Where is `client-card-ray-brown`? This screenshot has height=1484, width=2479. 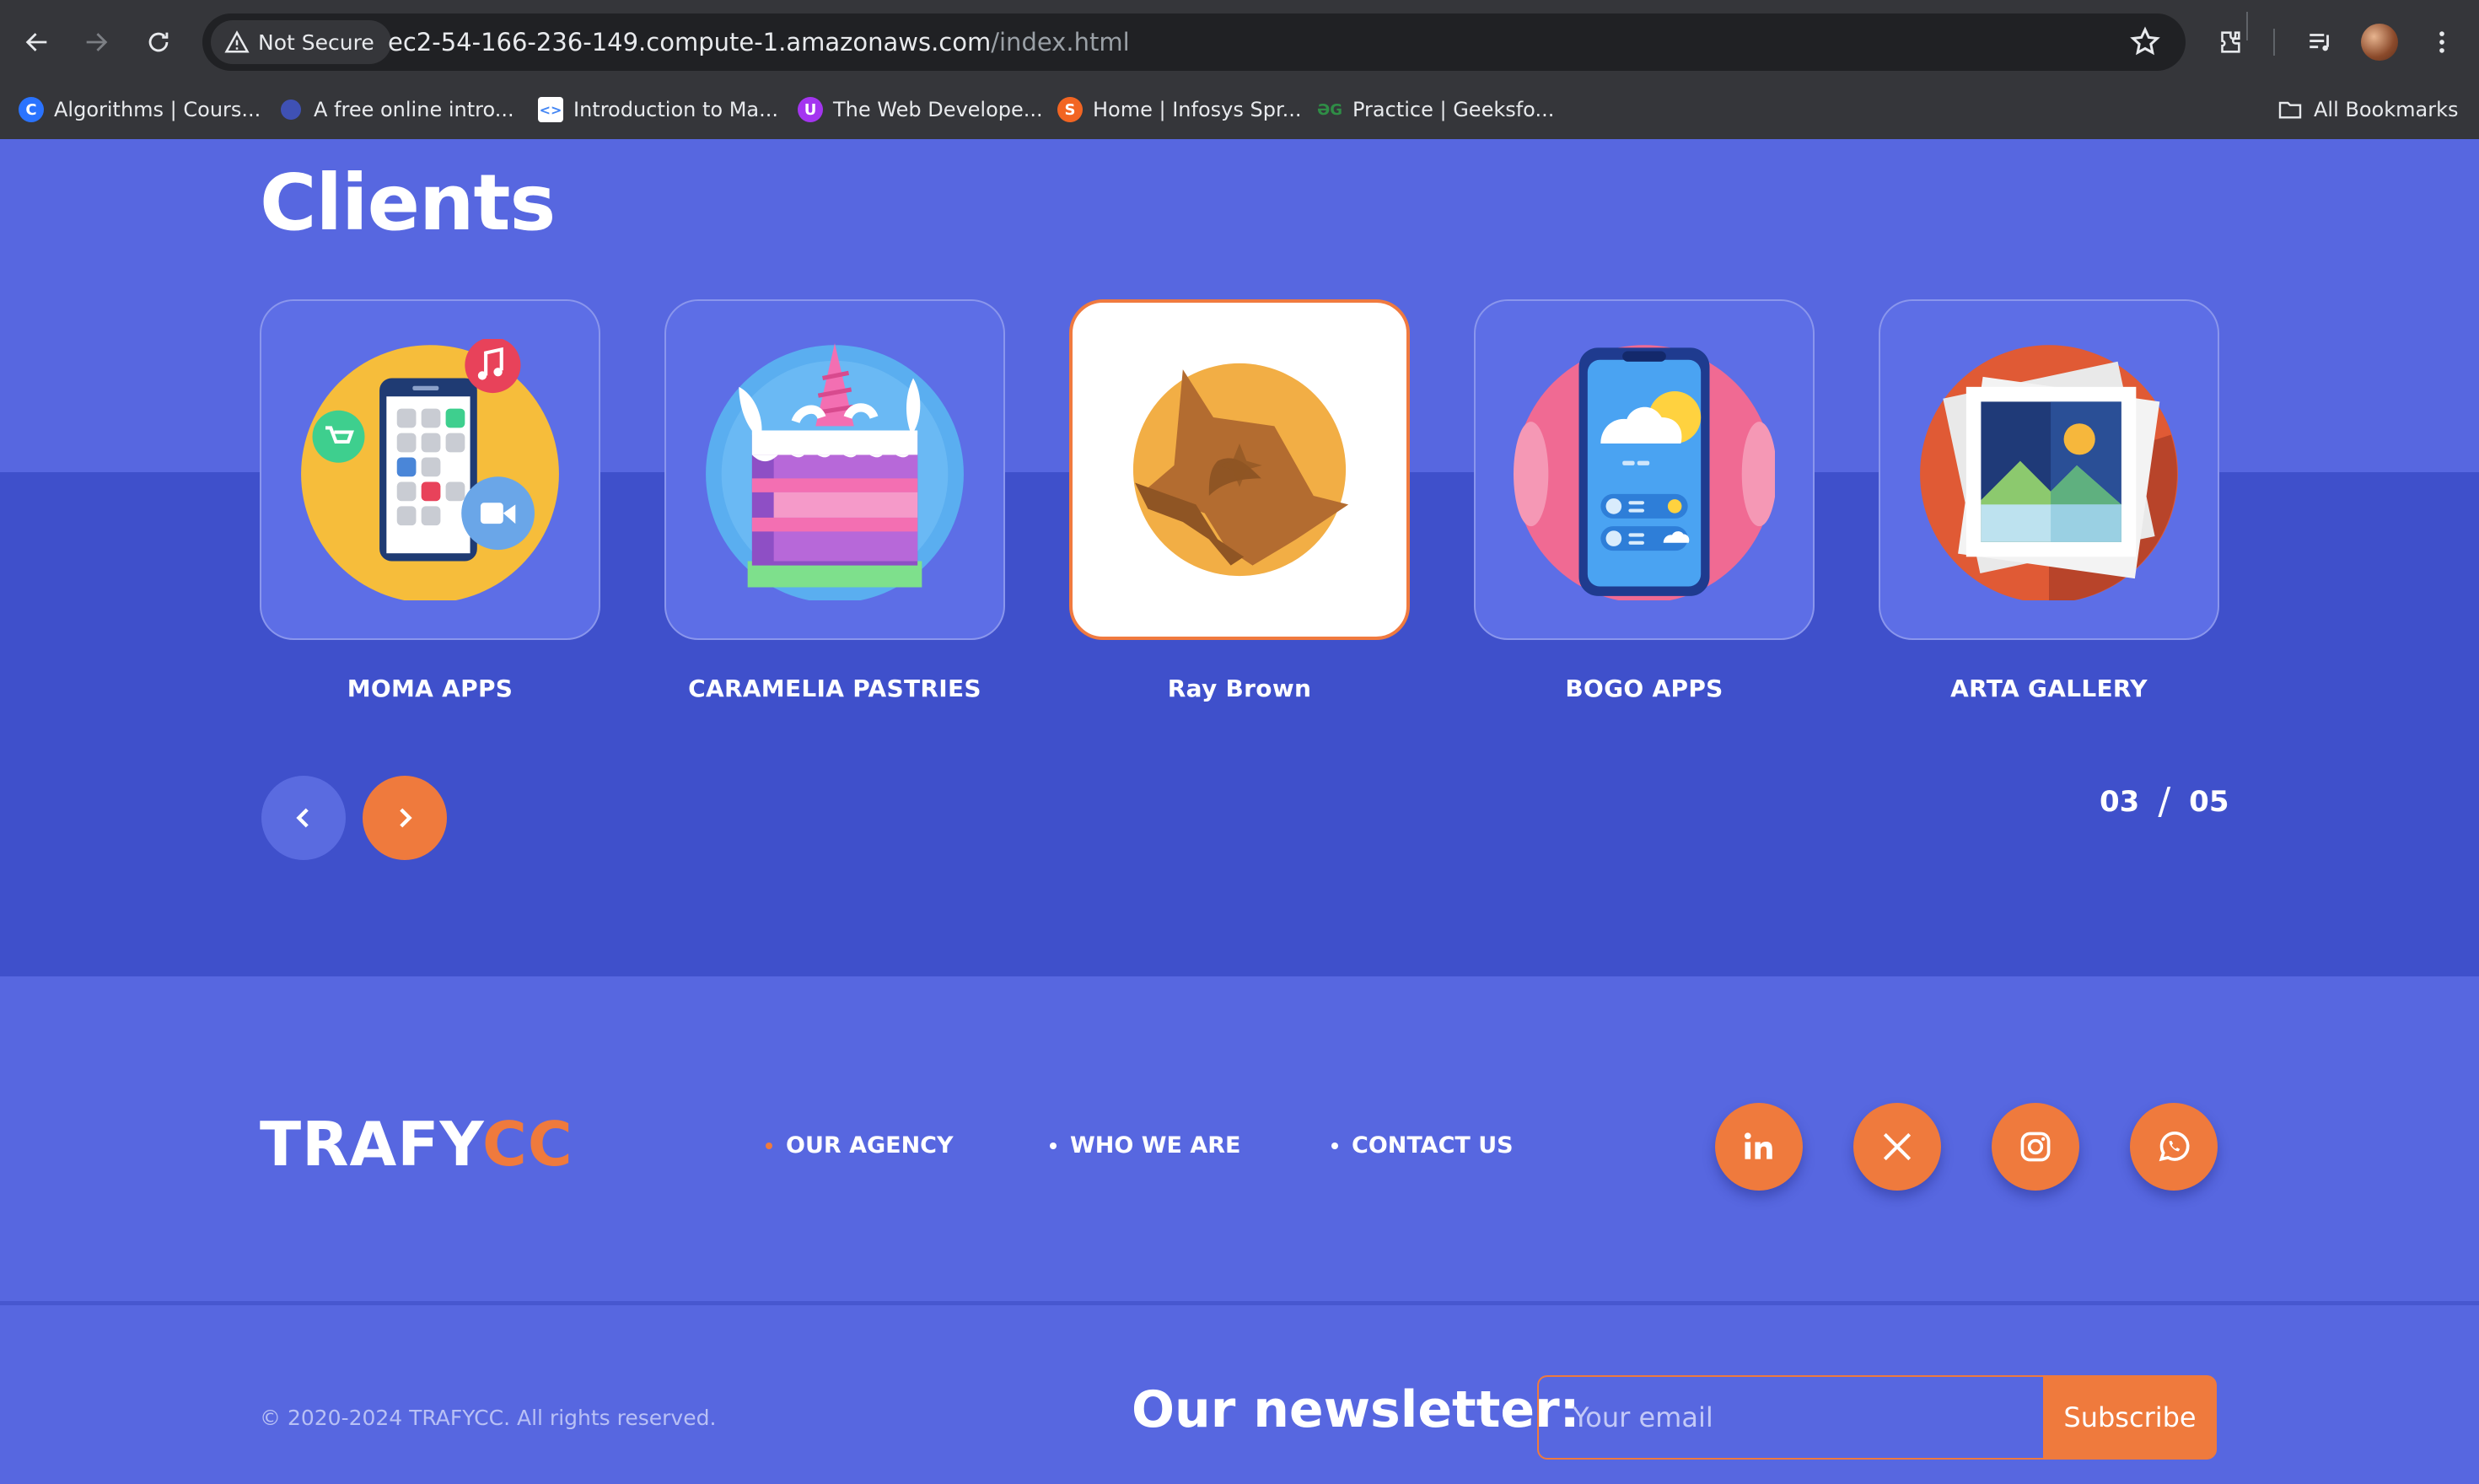 client-card-ray-brown is located at coordinates (1239, 469).